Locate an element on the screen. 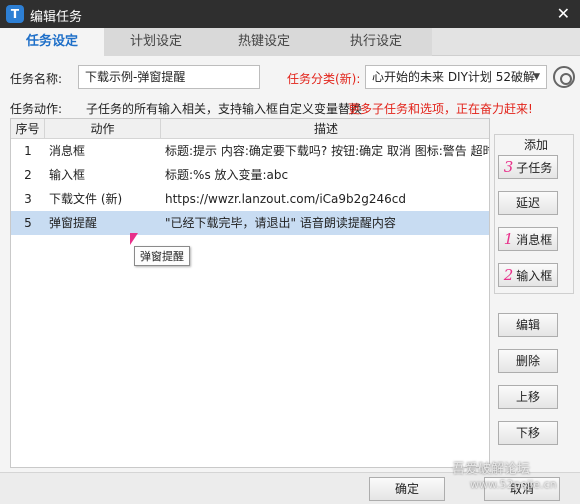 The height and width of the screenshot is (504, 580). category-select: 心开始的未来 DIY计划 52破解 ▼ is located at coordinates (456, 77).